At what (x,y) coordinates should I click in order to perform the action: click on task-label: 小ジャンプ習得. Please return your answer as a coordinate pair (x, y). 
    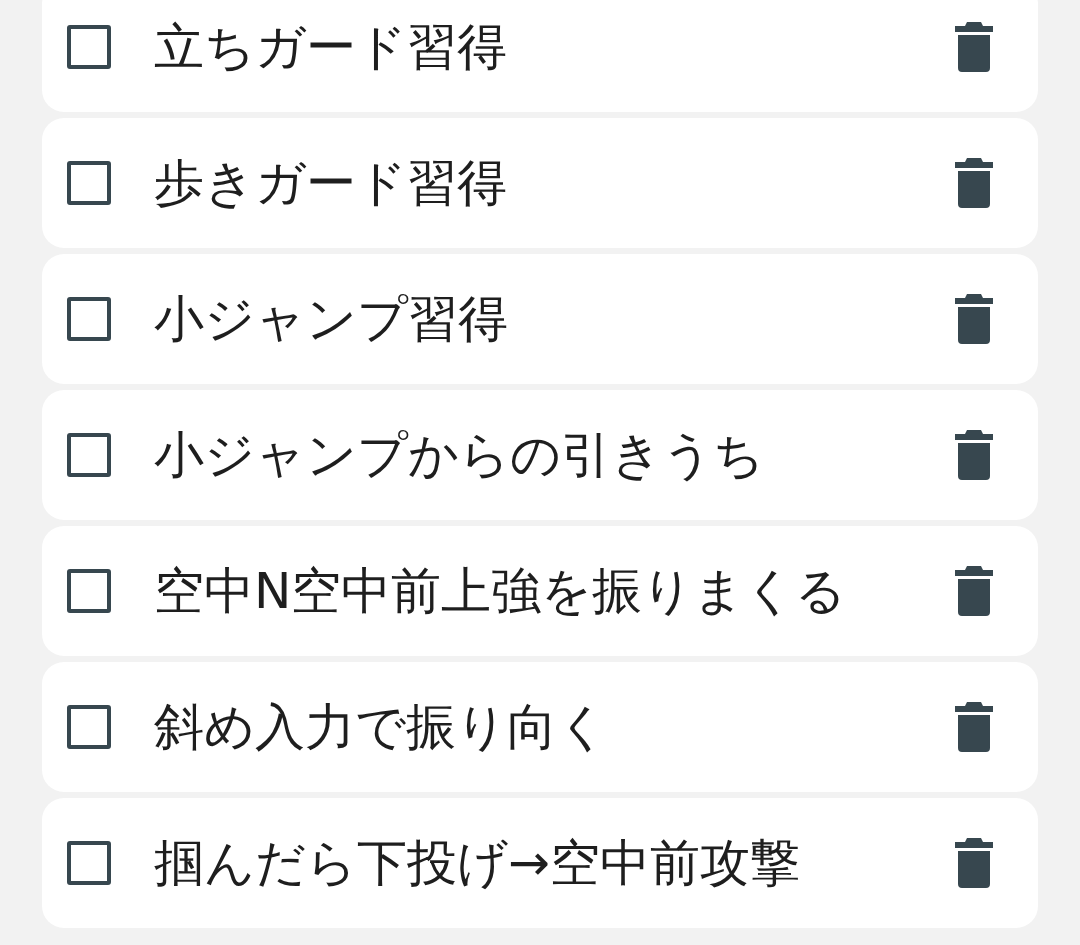
    Looking at the image, I should click on (331, 319).